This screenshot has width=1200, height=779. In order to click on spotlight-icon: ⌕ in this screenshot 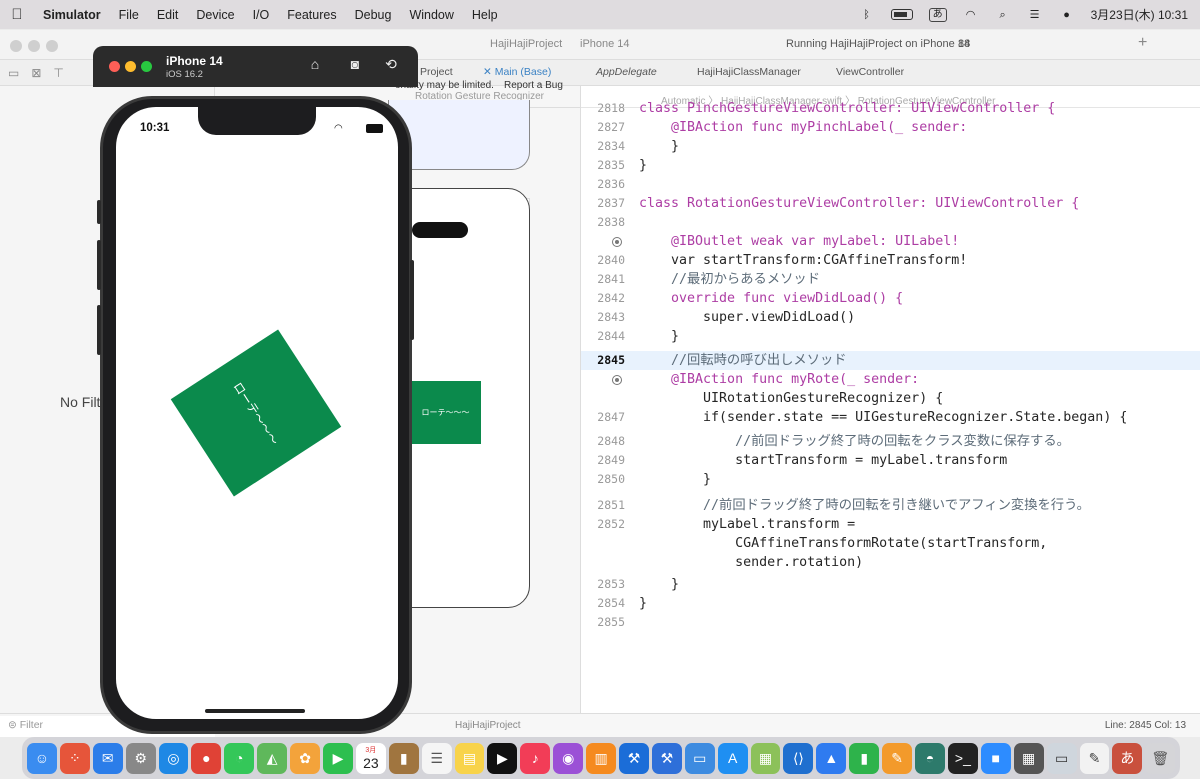, I will do `click(1003, 15)`.